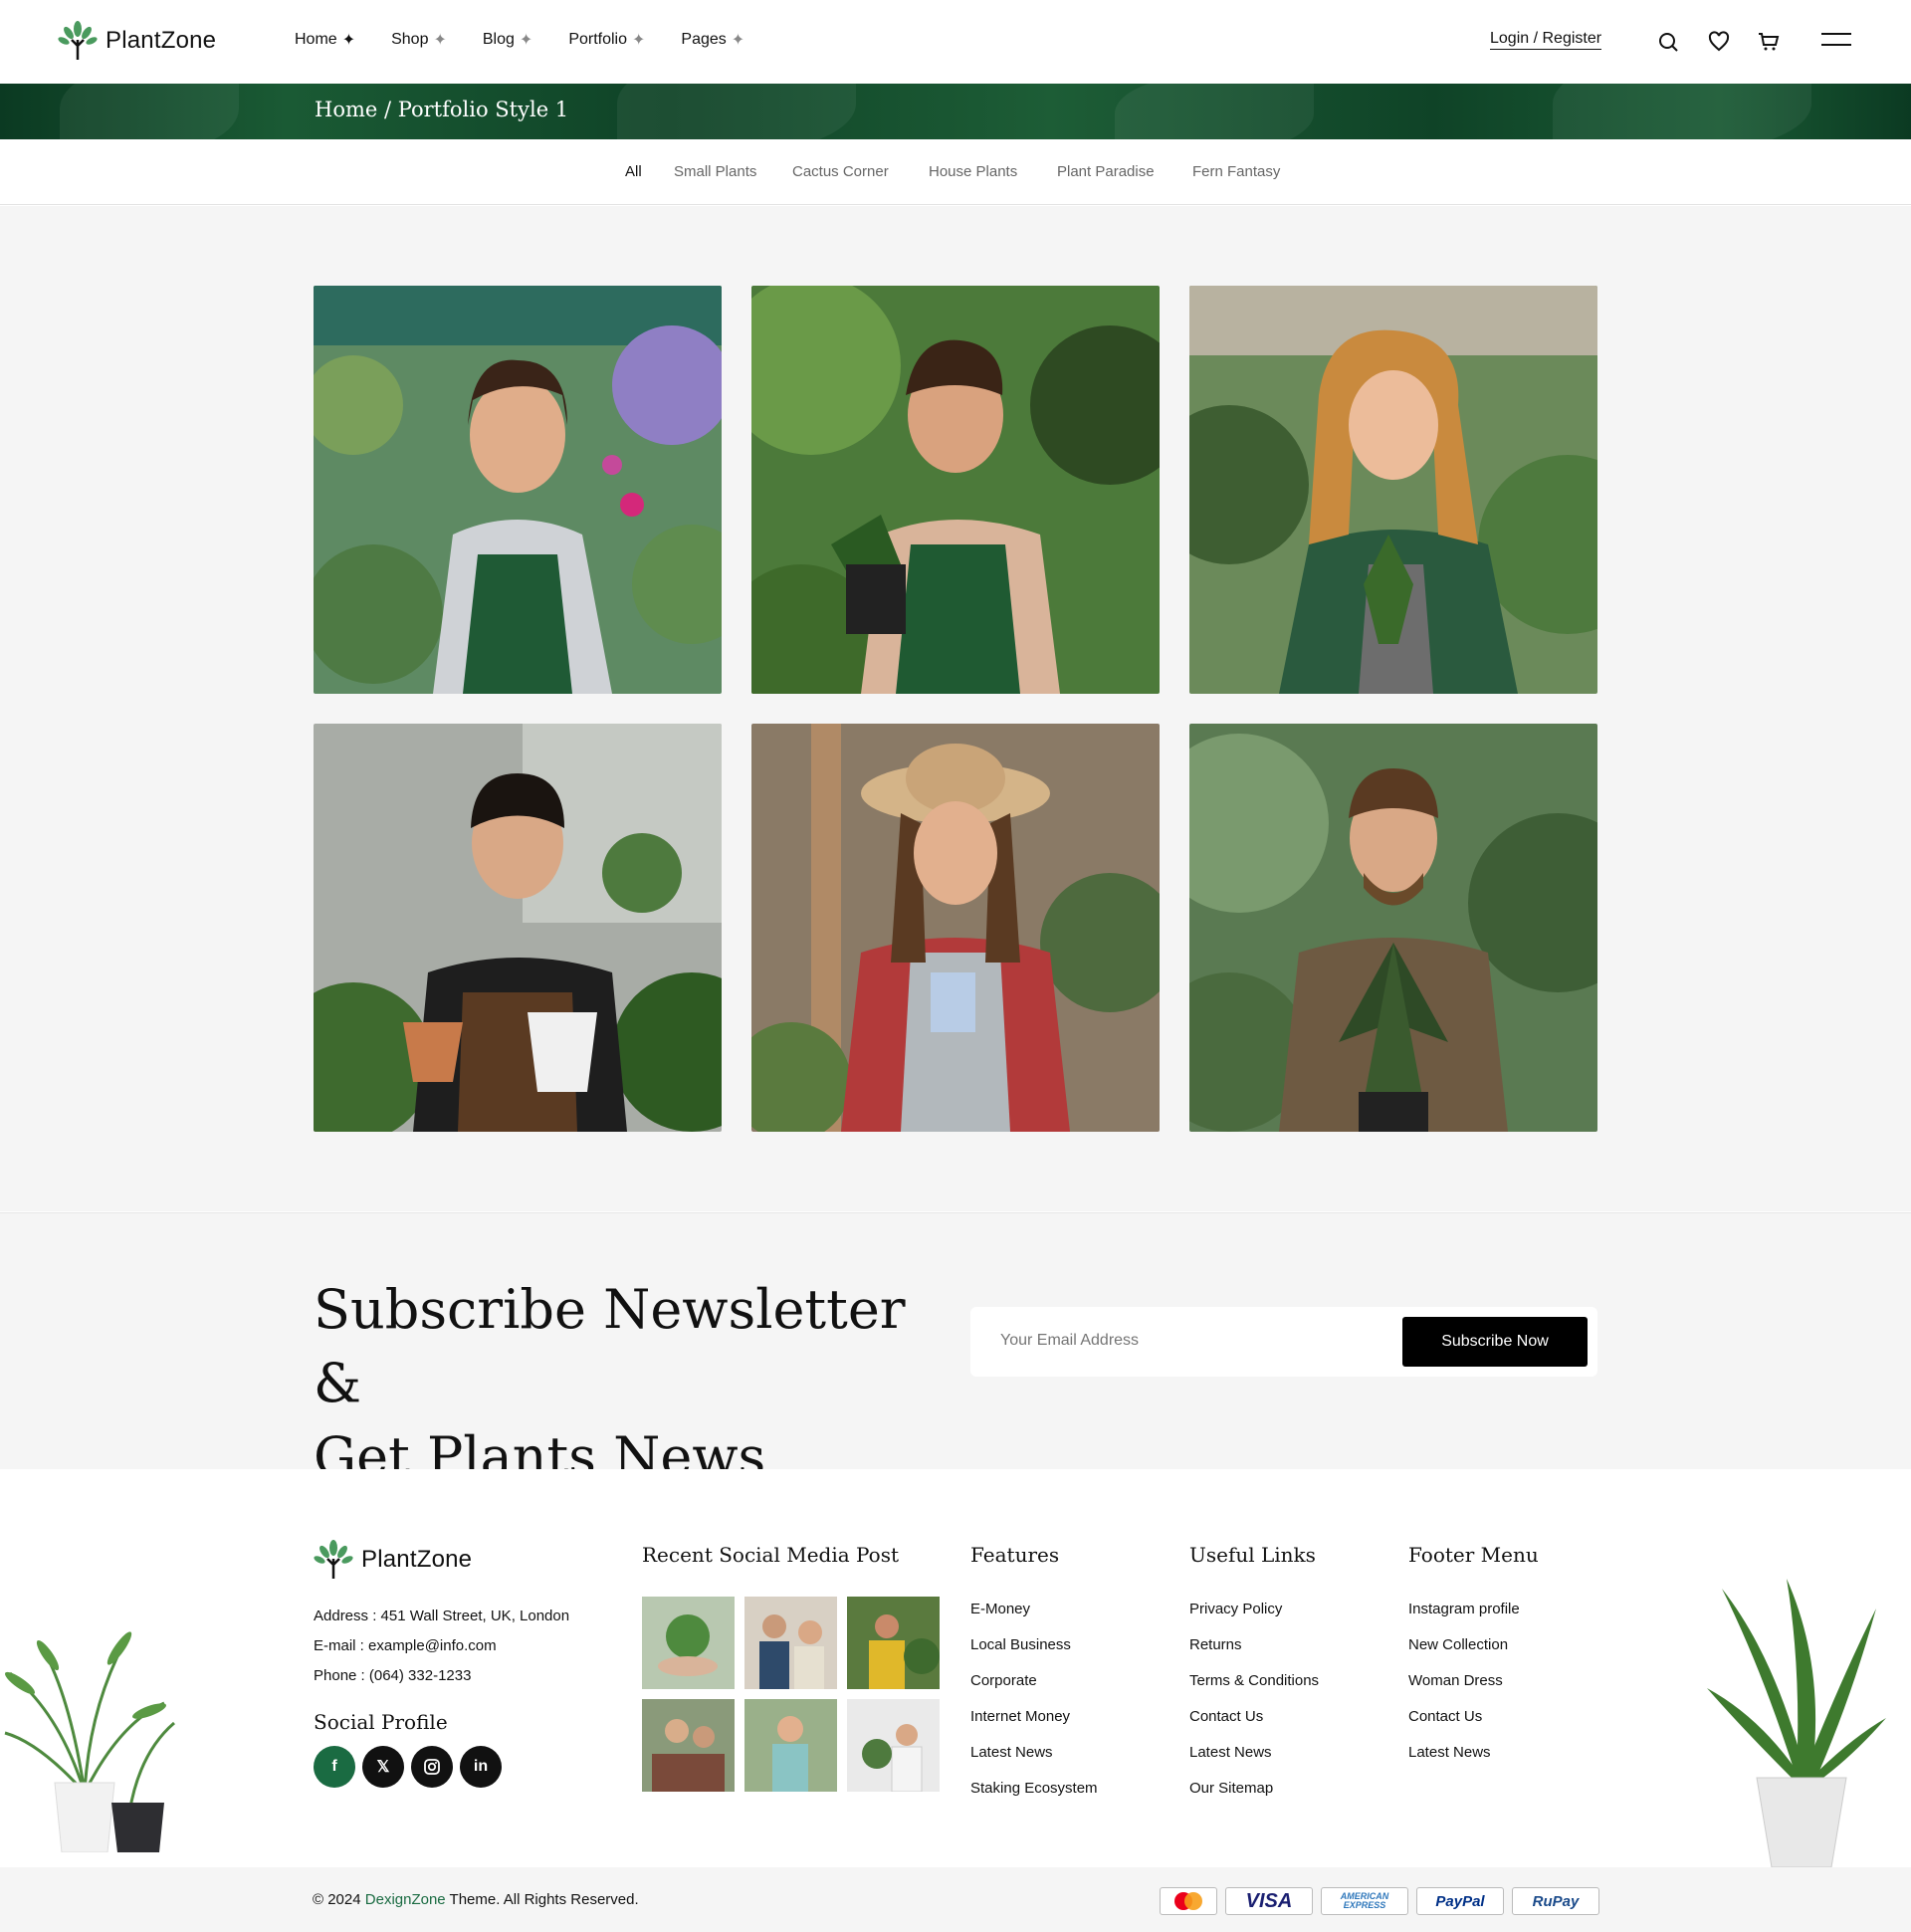 This screenshot has width=1911, height=1932. What do you see at coordinates (537, 40) in the screenshot?
I see `main-nav: Home ✦ Shop ✦ Blog ✦ Portfolio ✦ Pages ✦` at bounding box center [537, 40].